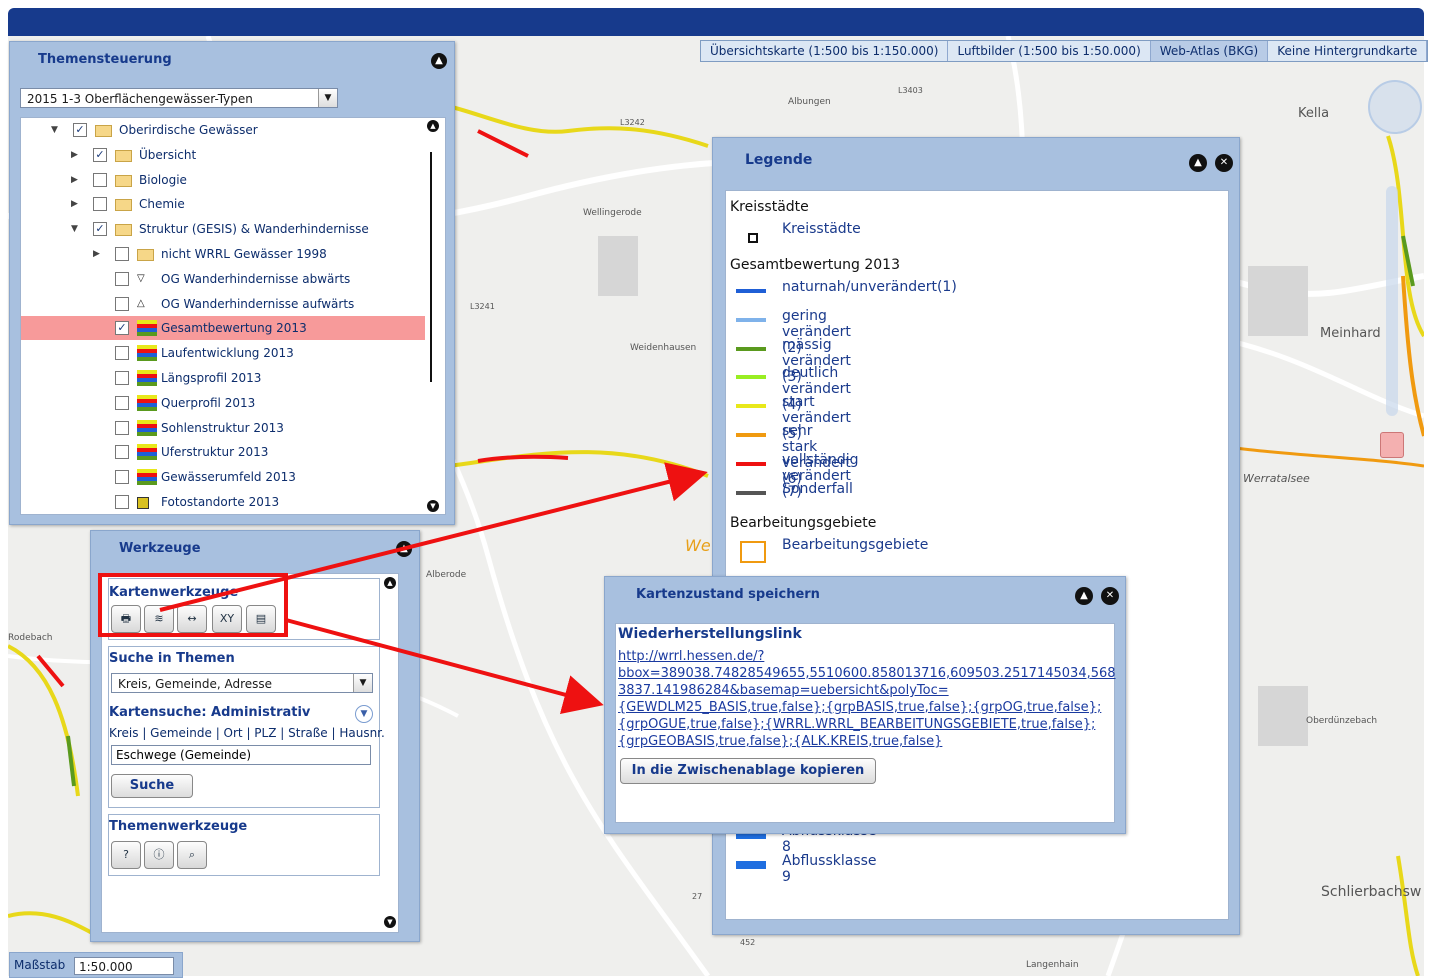 The image size is (1443, 978). What do you see at coordinates (1392, 301) in the screenshot?
I see `zoom-slider` at bounding box center [1392, 301].